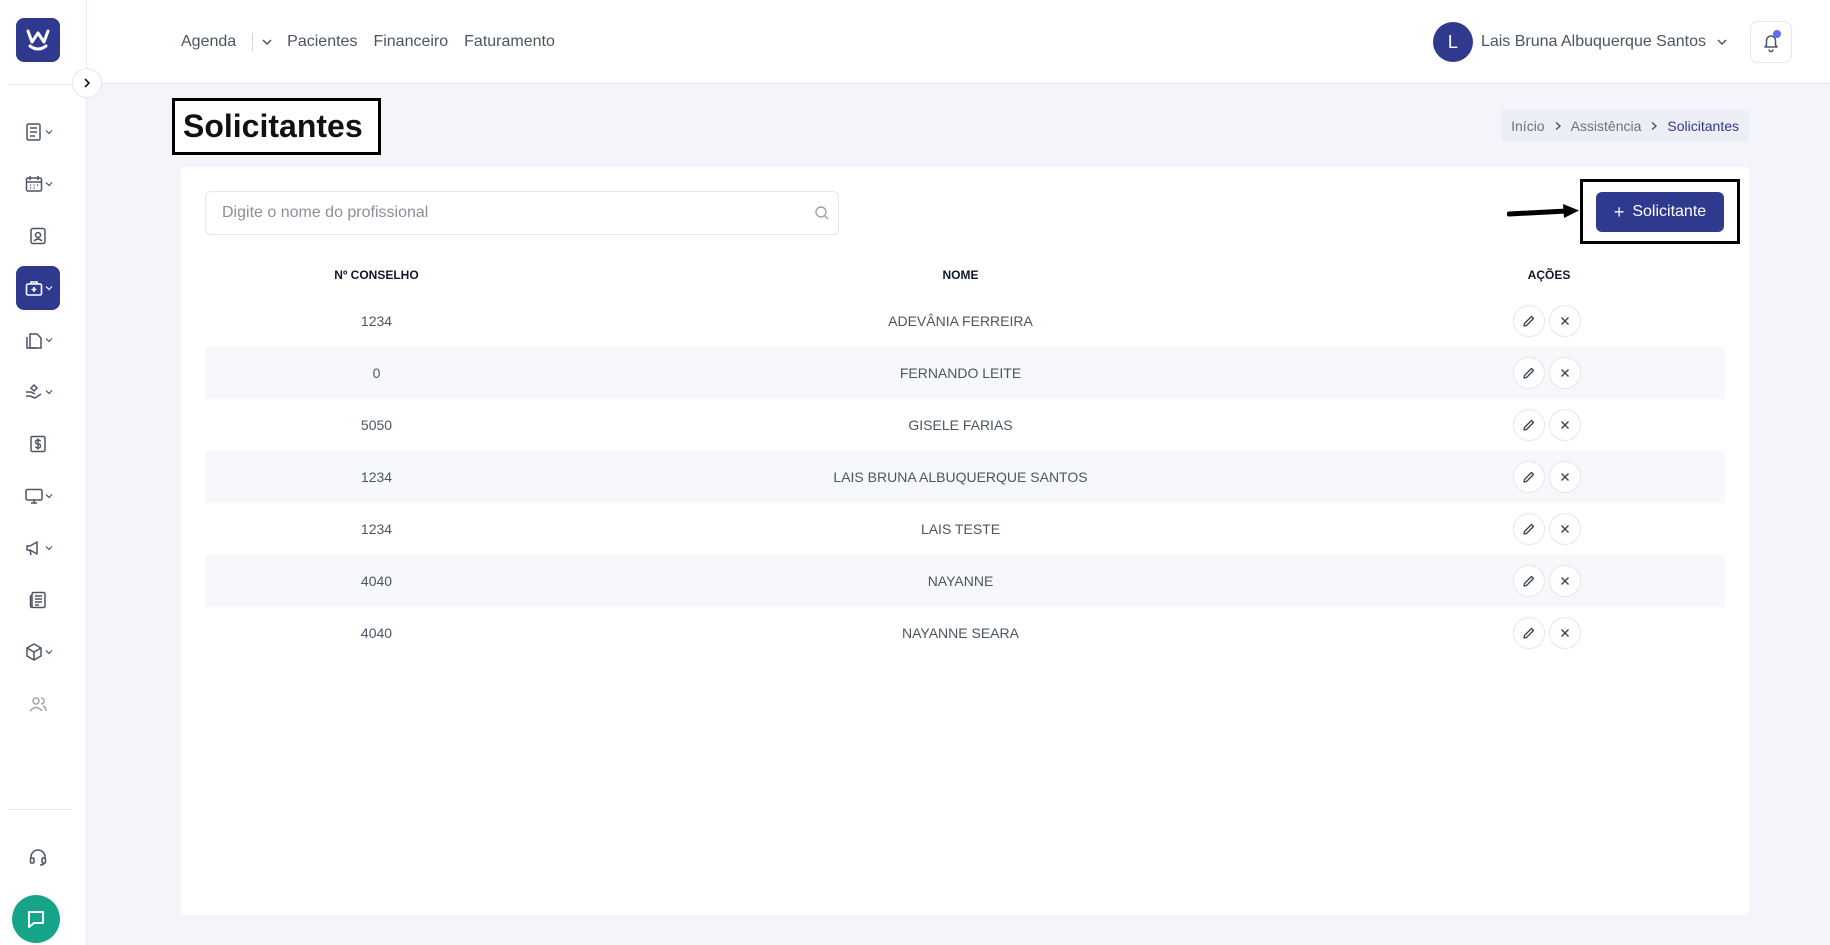  I want to click on breadcrumb-item-inicio: Início, so click(1527, 126).